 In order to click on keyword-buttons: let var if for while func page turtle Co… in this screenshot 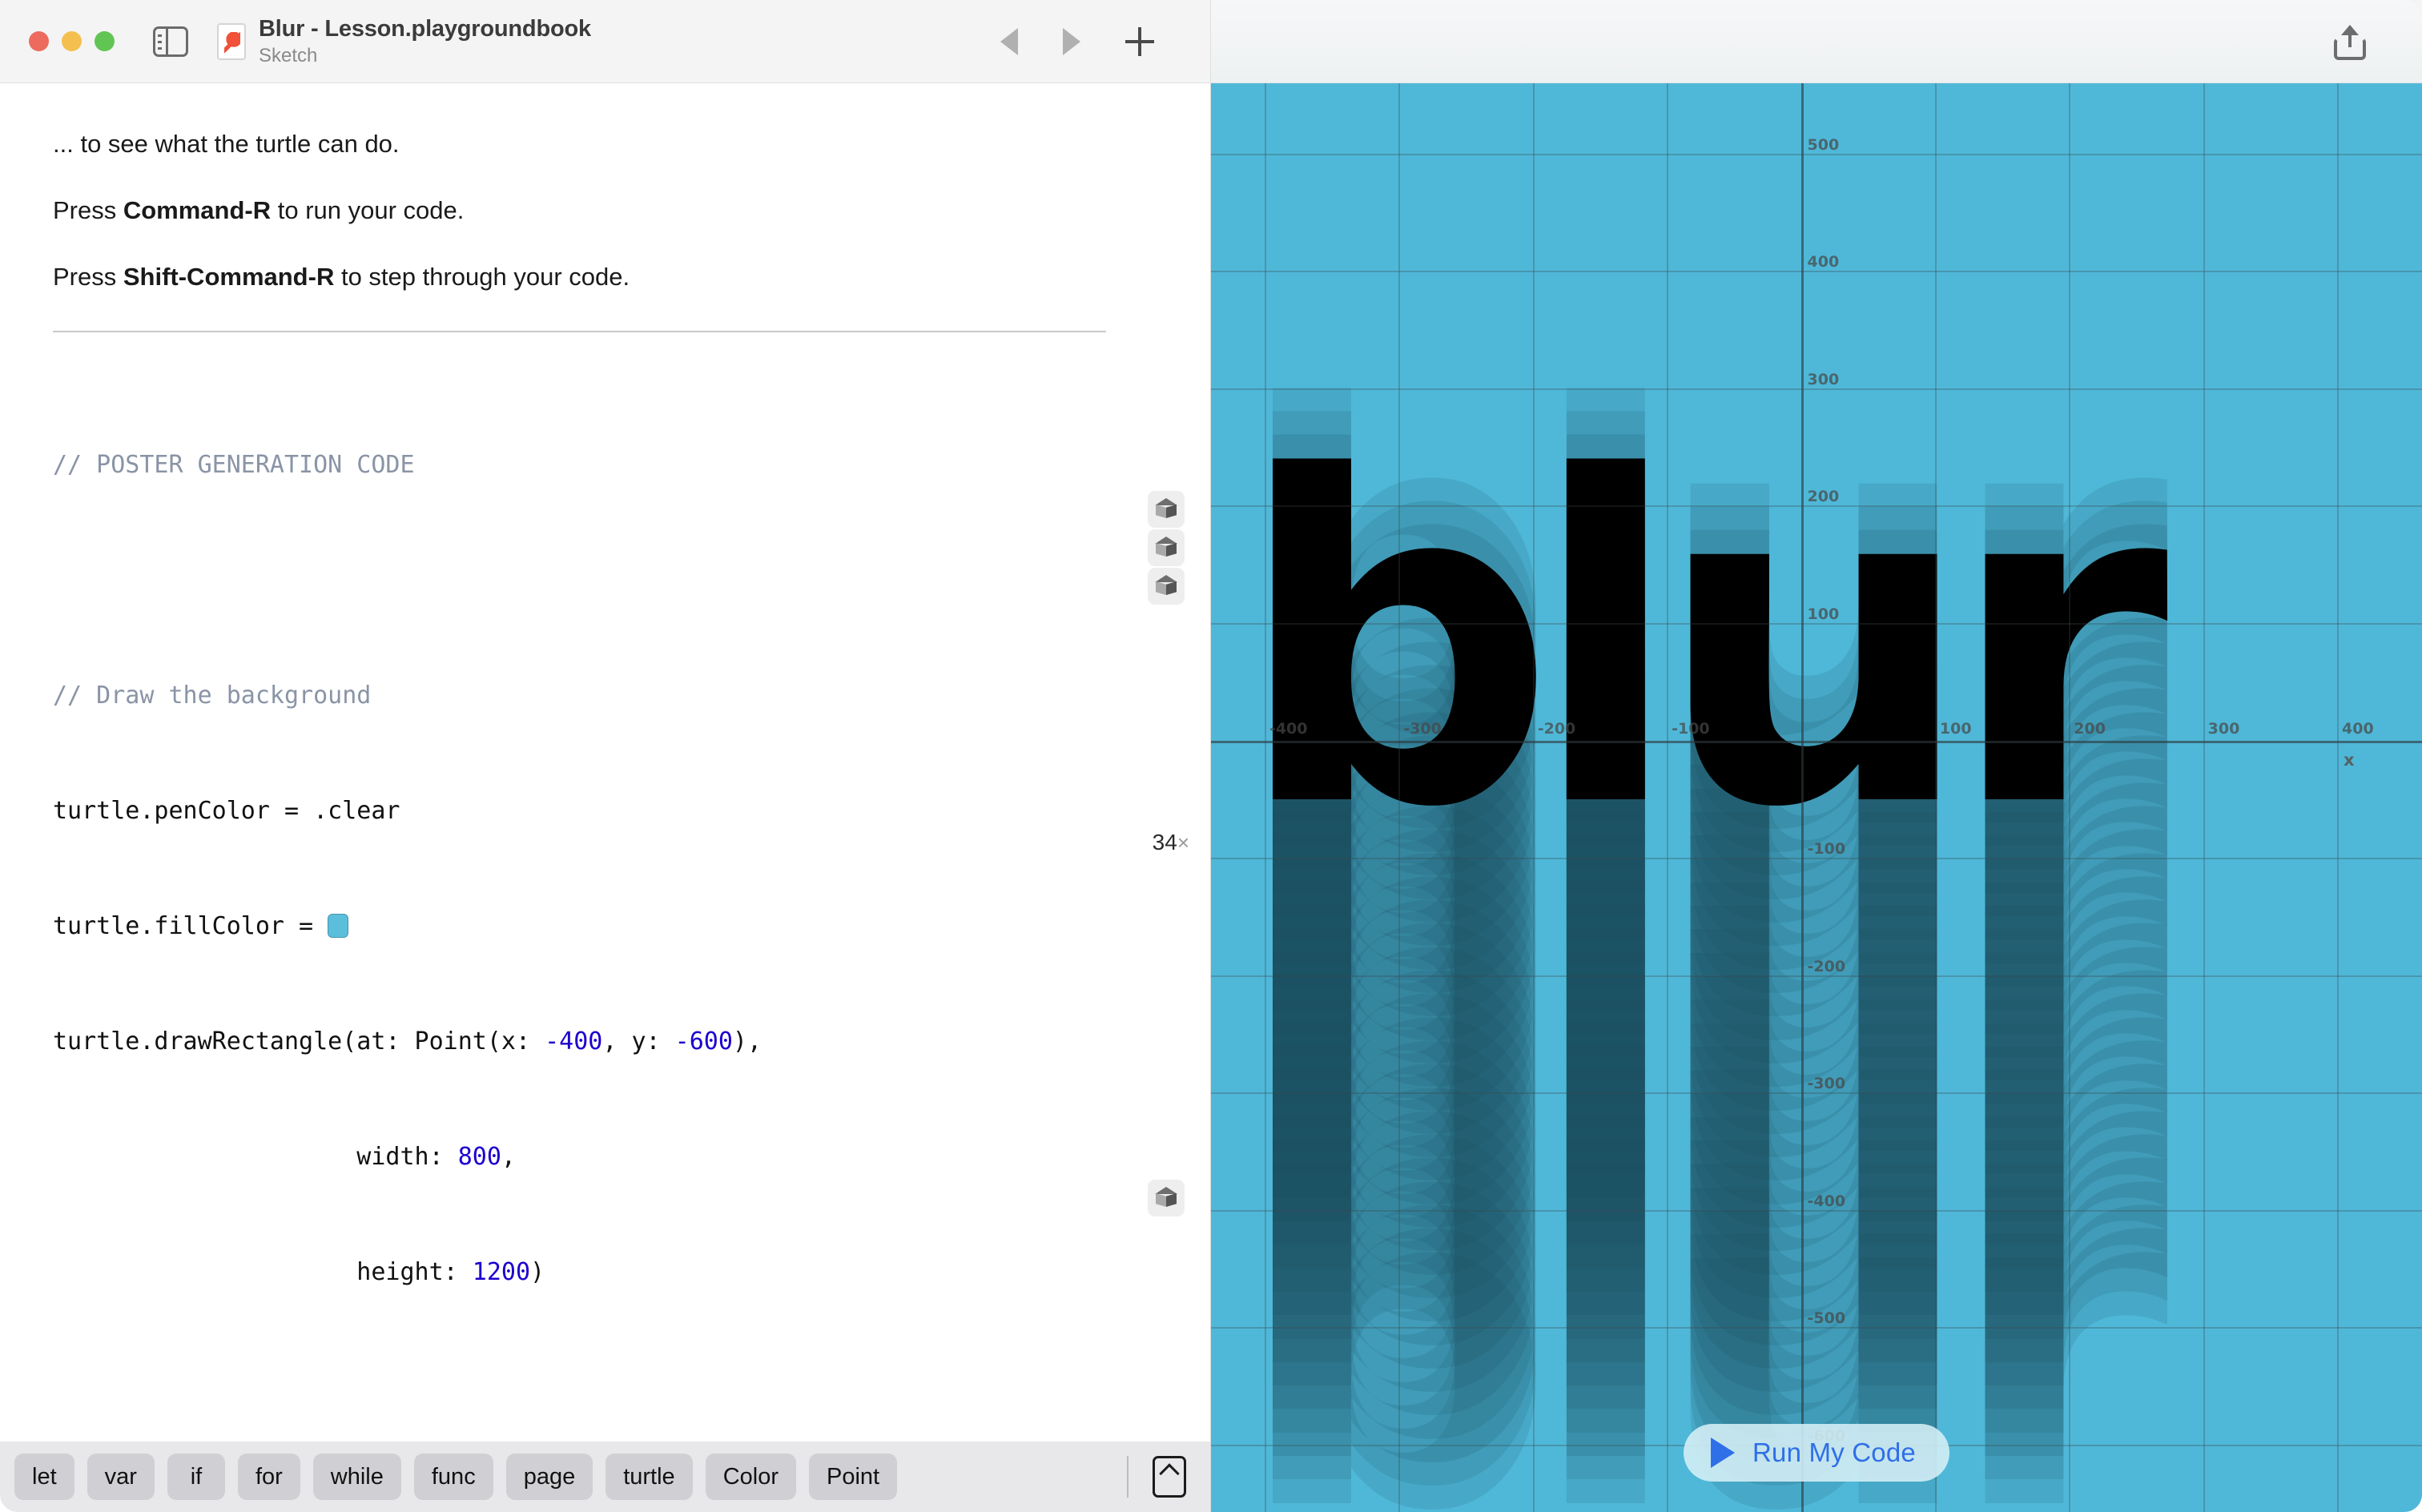, I will do `click(456, 1477)`.